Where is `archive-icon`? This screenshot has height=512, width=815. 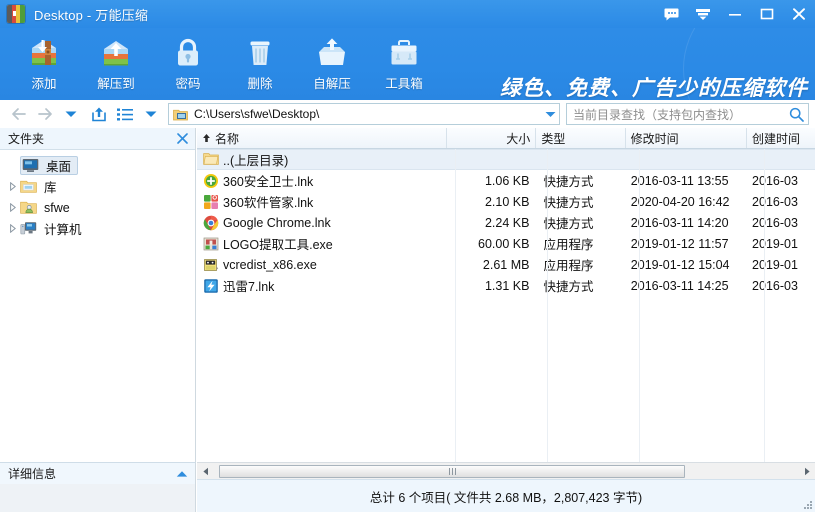
archive-icon is located at coordinates (16, 14).